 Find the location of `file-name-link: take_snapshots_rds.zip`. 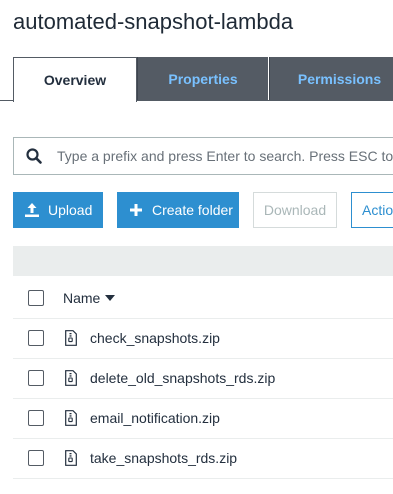

file-name-link: take_snapshots_rds.zip is located at coordinates (163, 458).